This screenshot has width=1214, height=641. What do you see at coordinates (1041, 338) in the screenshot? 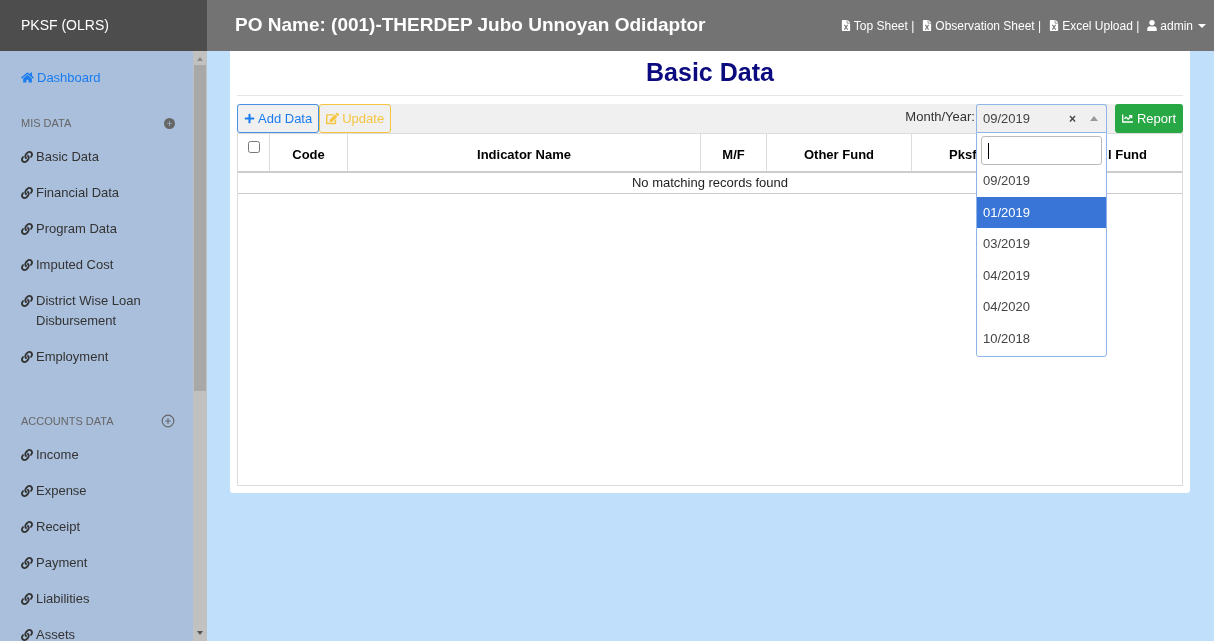
I see `dropdown-option: 10/2018` at bounding box center [1041, 338].